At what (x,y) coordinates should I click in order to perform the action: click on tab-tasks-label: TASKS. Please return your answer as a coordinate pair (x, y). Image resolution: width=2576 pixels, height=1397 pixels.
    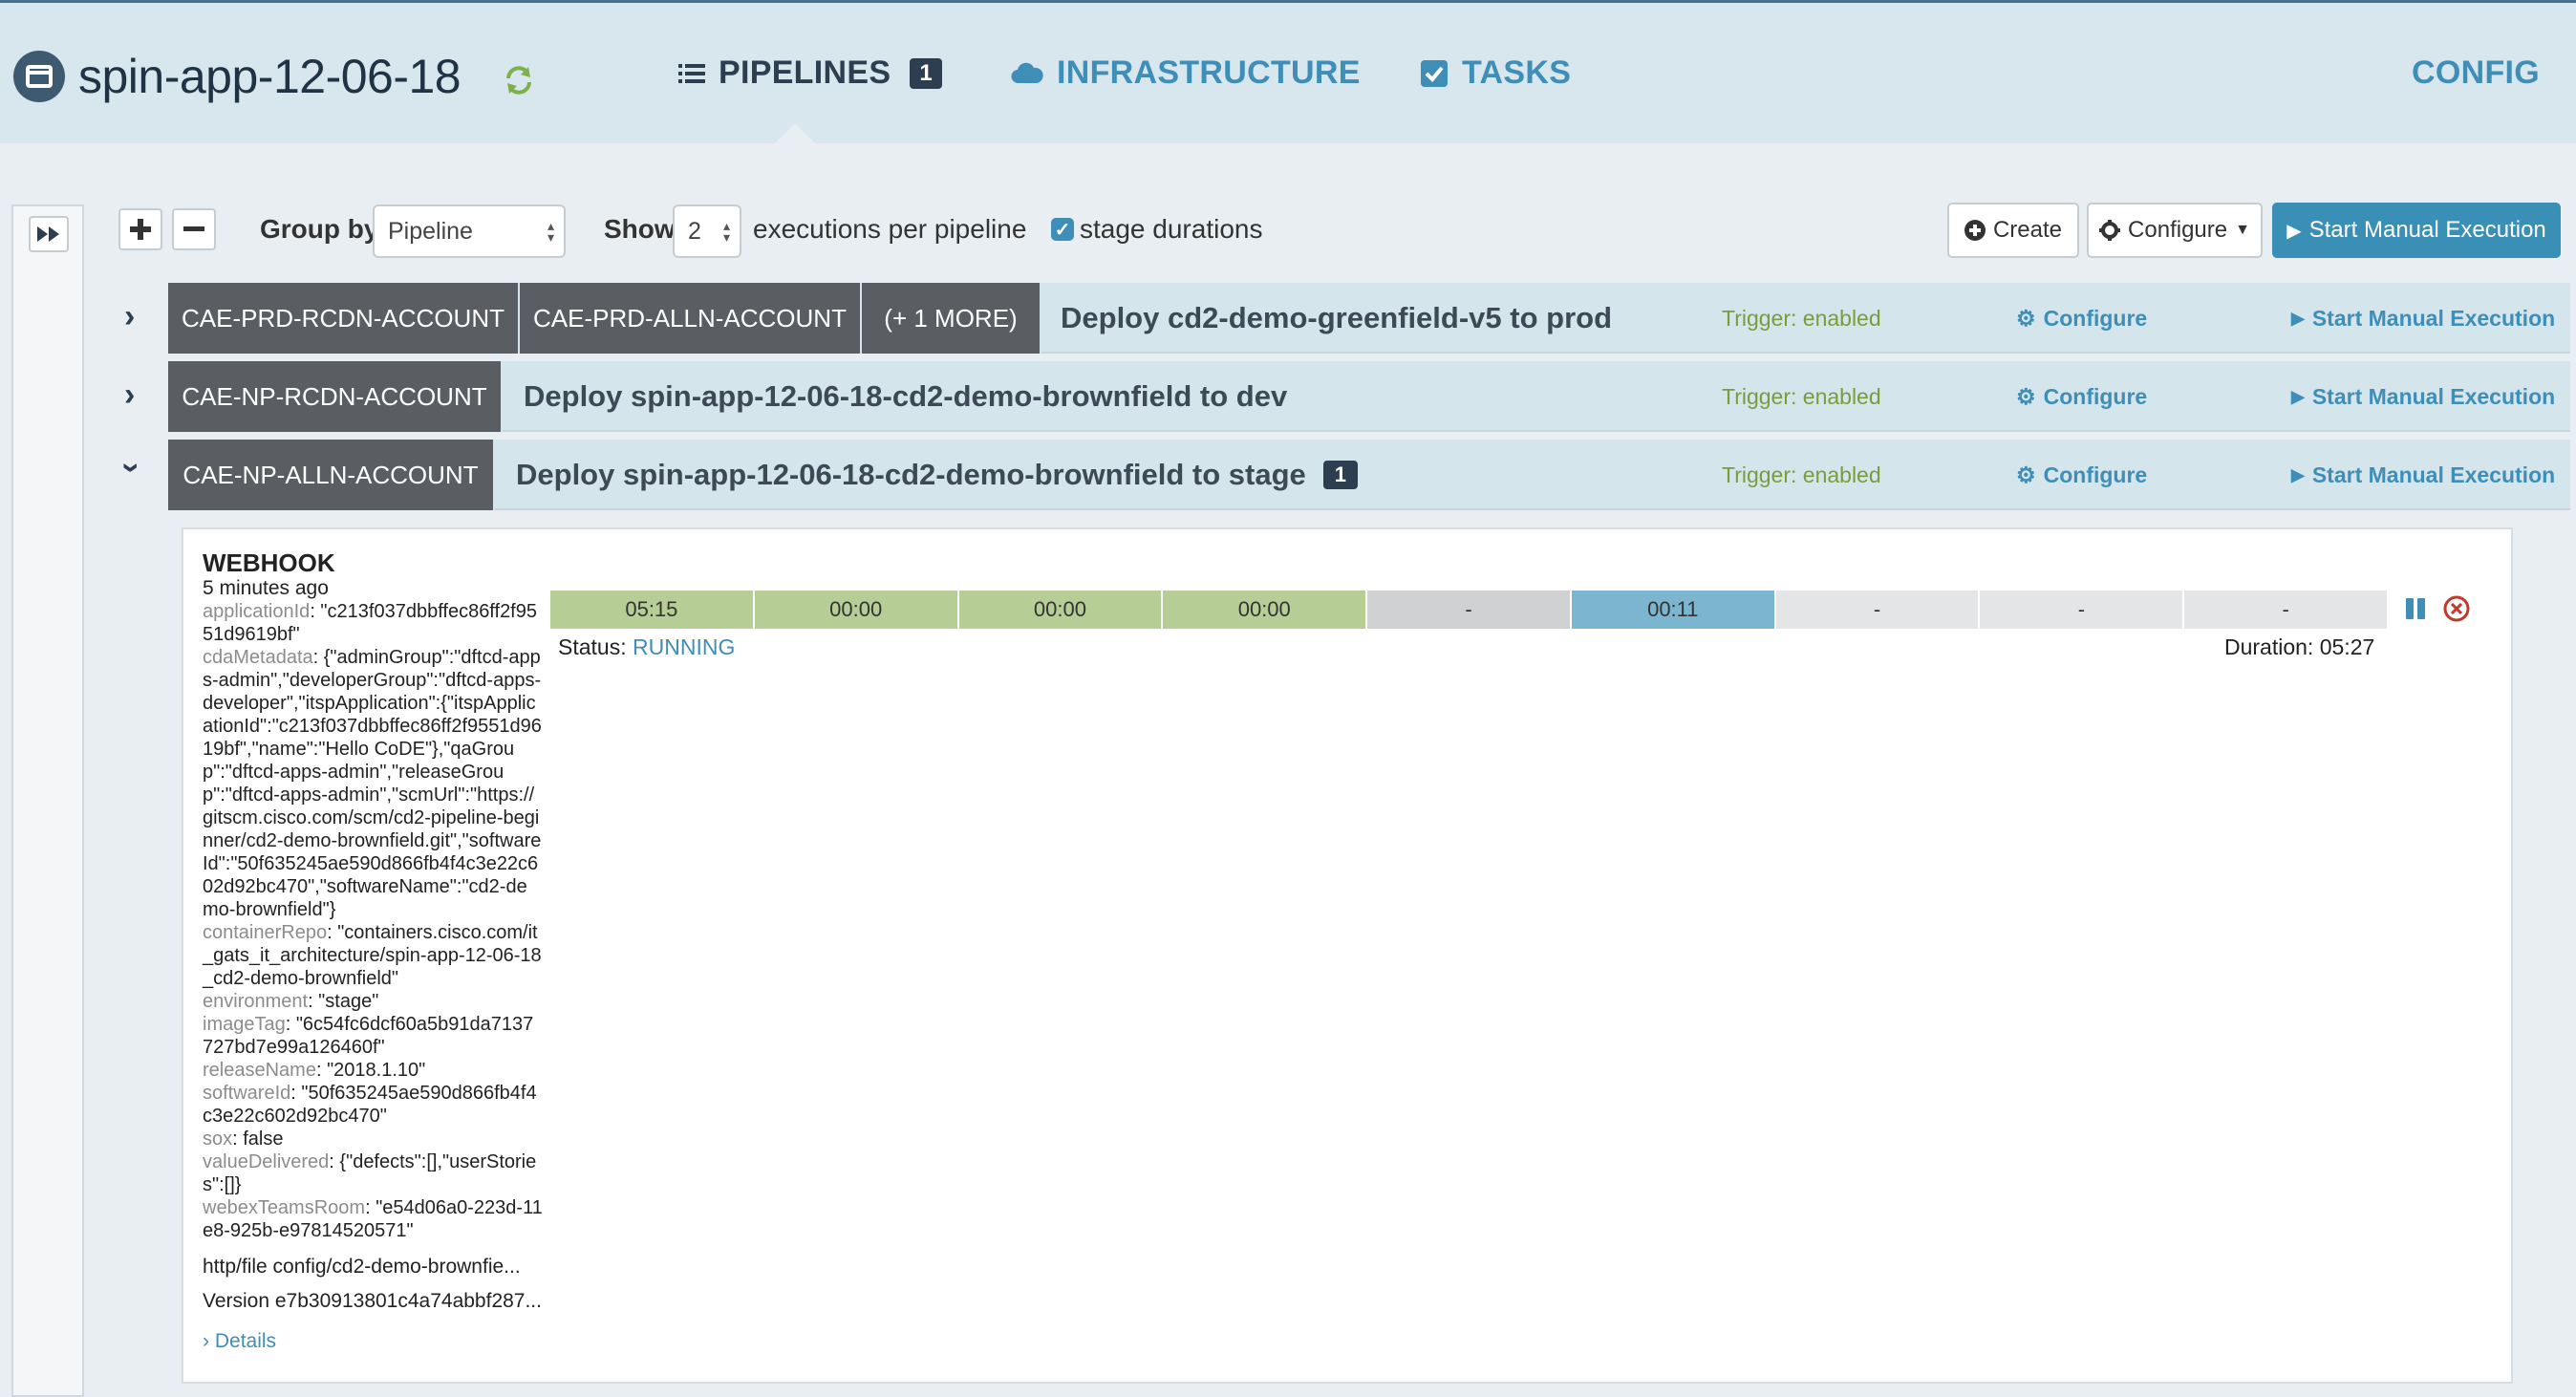
    Looking at the image, I should click on (1517, 72).